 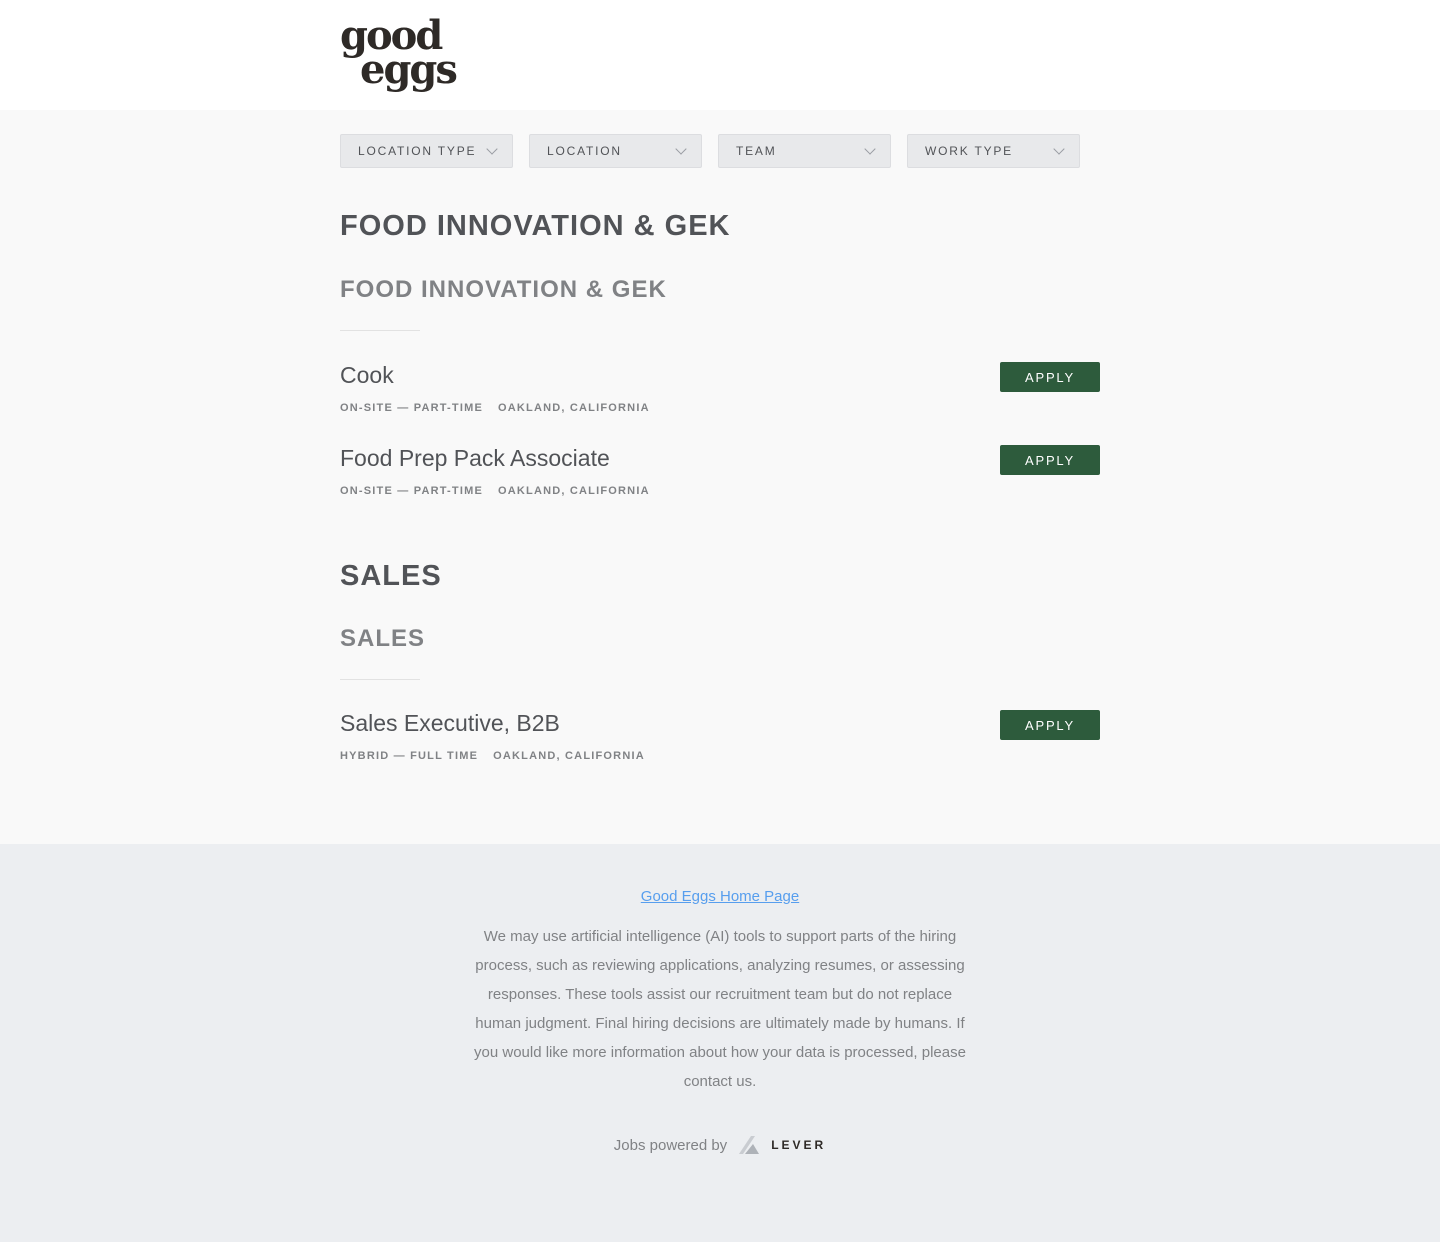 What do you see at coordinates (475, 458) in the screenshot?
I see `job-title: Food Prep Pack Associate` at bounding box center [475, 458].